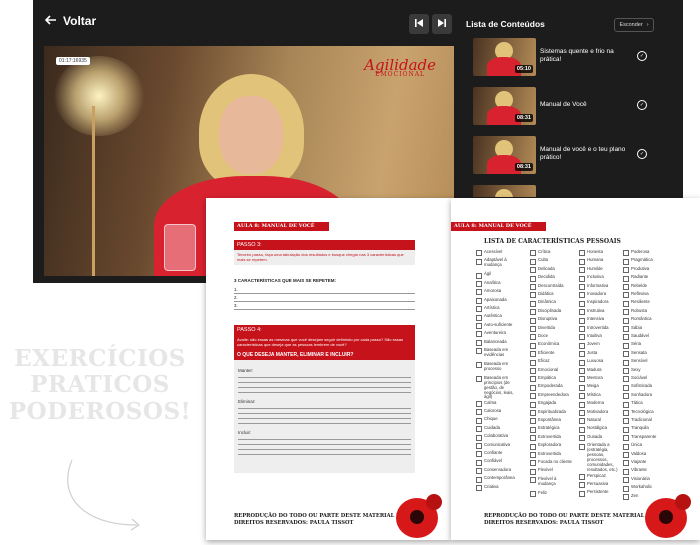 The height and width of the screenshot is (545, 700). Describe the element at coordinates (498, 420) in the screenshot. I see `trait-checkbox-item: Chique` at that location.